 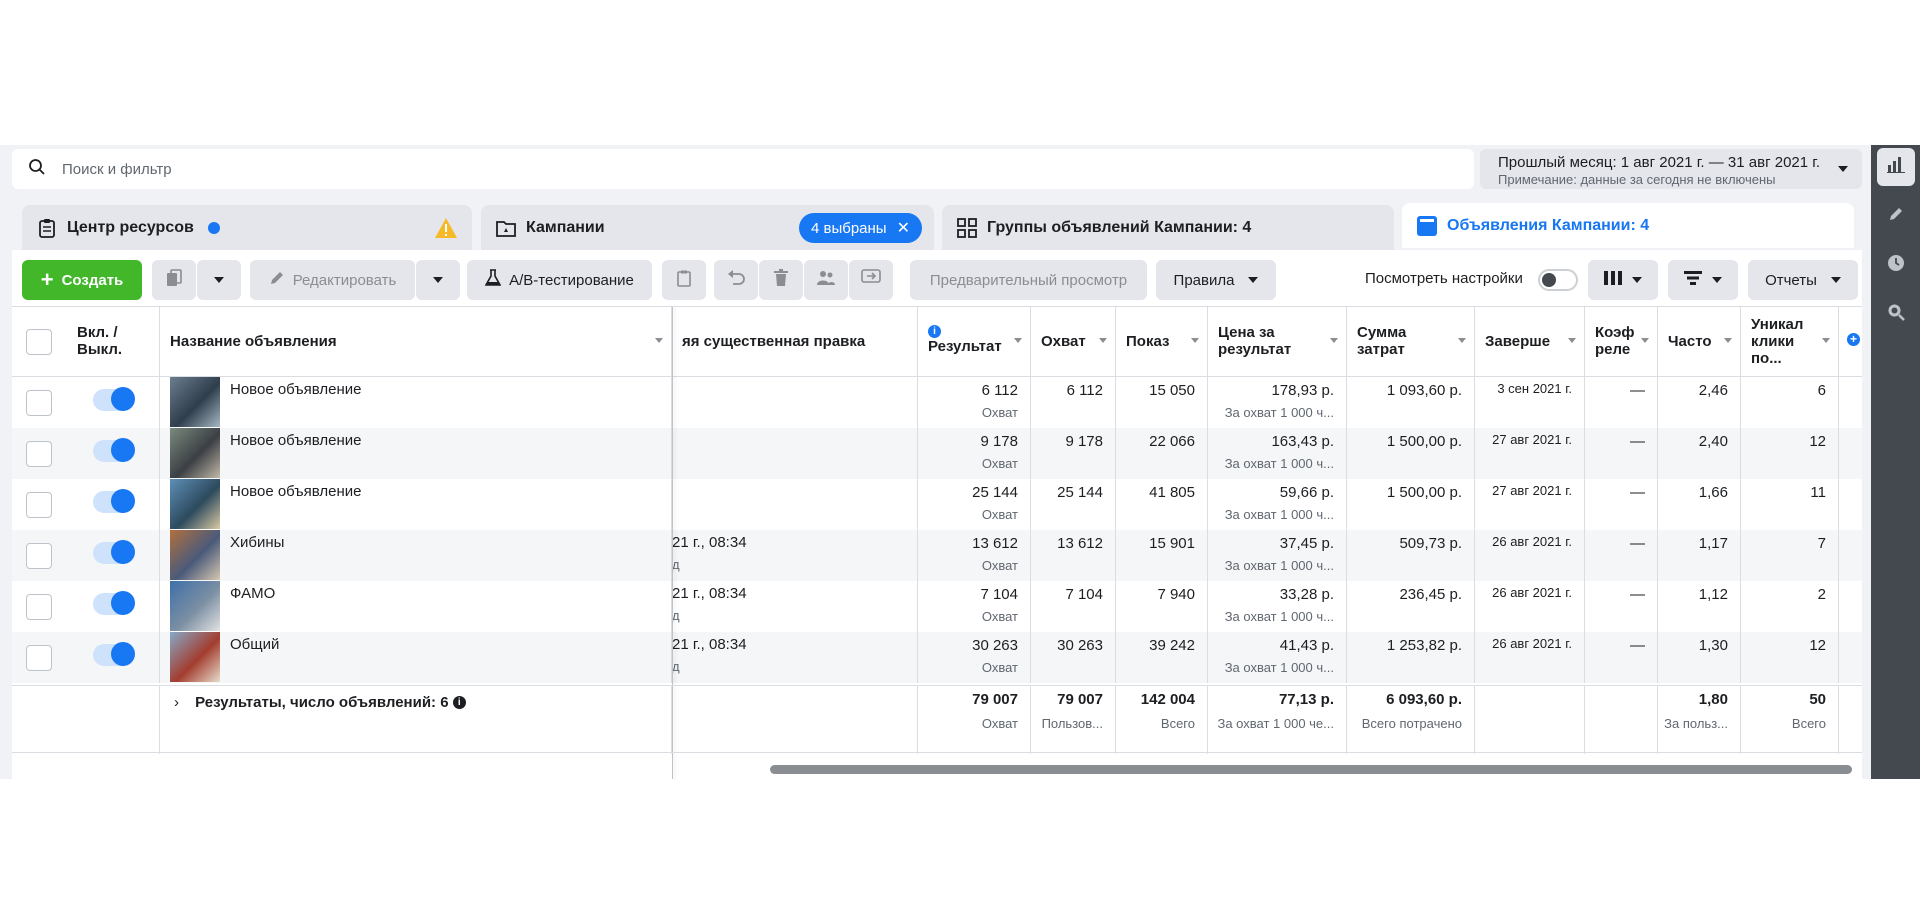 I want to click on horizontal-scrollbar, so click(x=1311, y=769).